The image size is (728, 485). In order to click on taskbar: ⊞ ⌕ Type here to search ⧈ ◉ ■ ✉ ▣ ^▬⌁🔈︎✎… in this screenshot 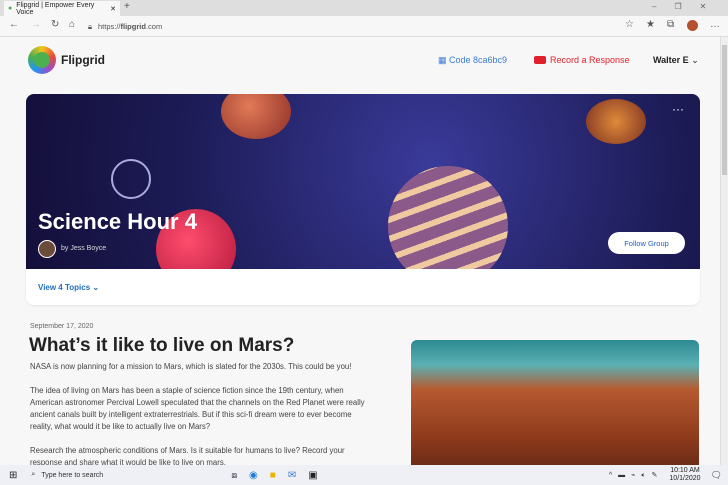, I will do `click(364, 475)`.